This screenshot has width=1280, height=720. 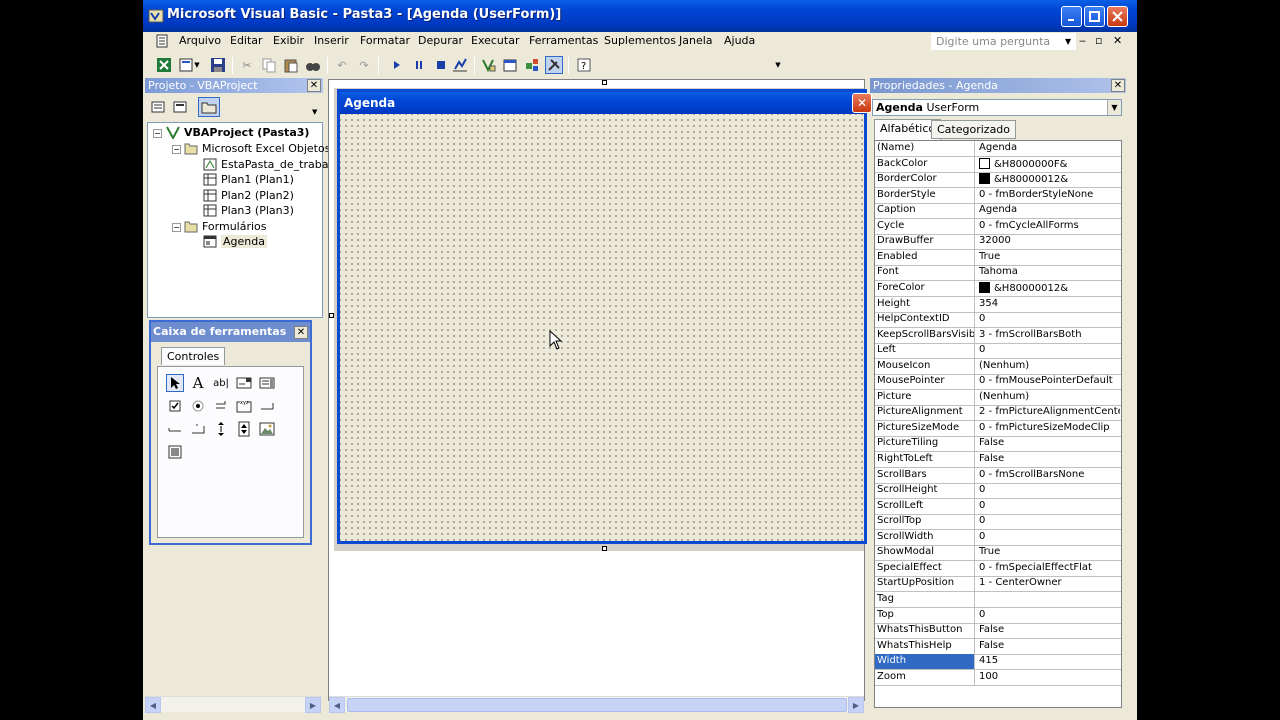 I want to click on property-row: StartUpPosition 1 - CenterOwner, so click(x=998, y=584).